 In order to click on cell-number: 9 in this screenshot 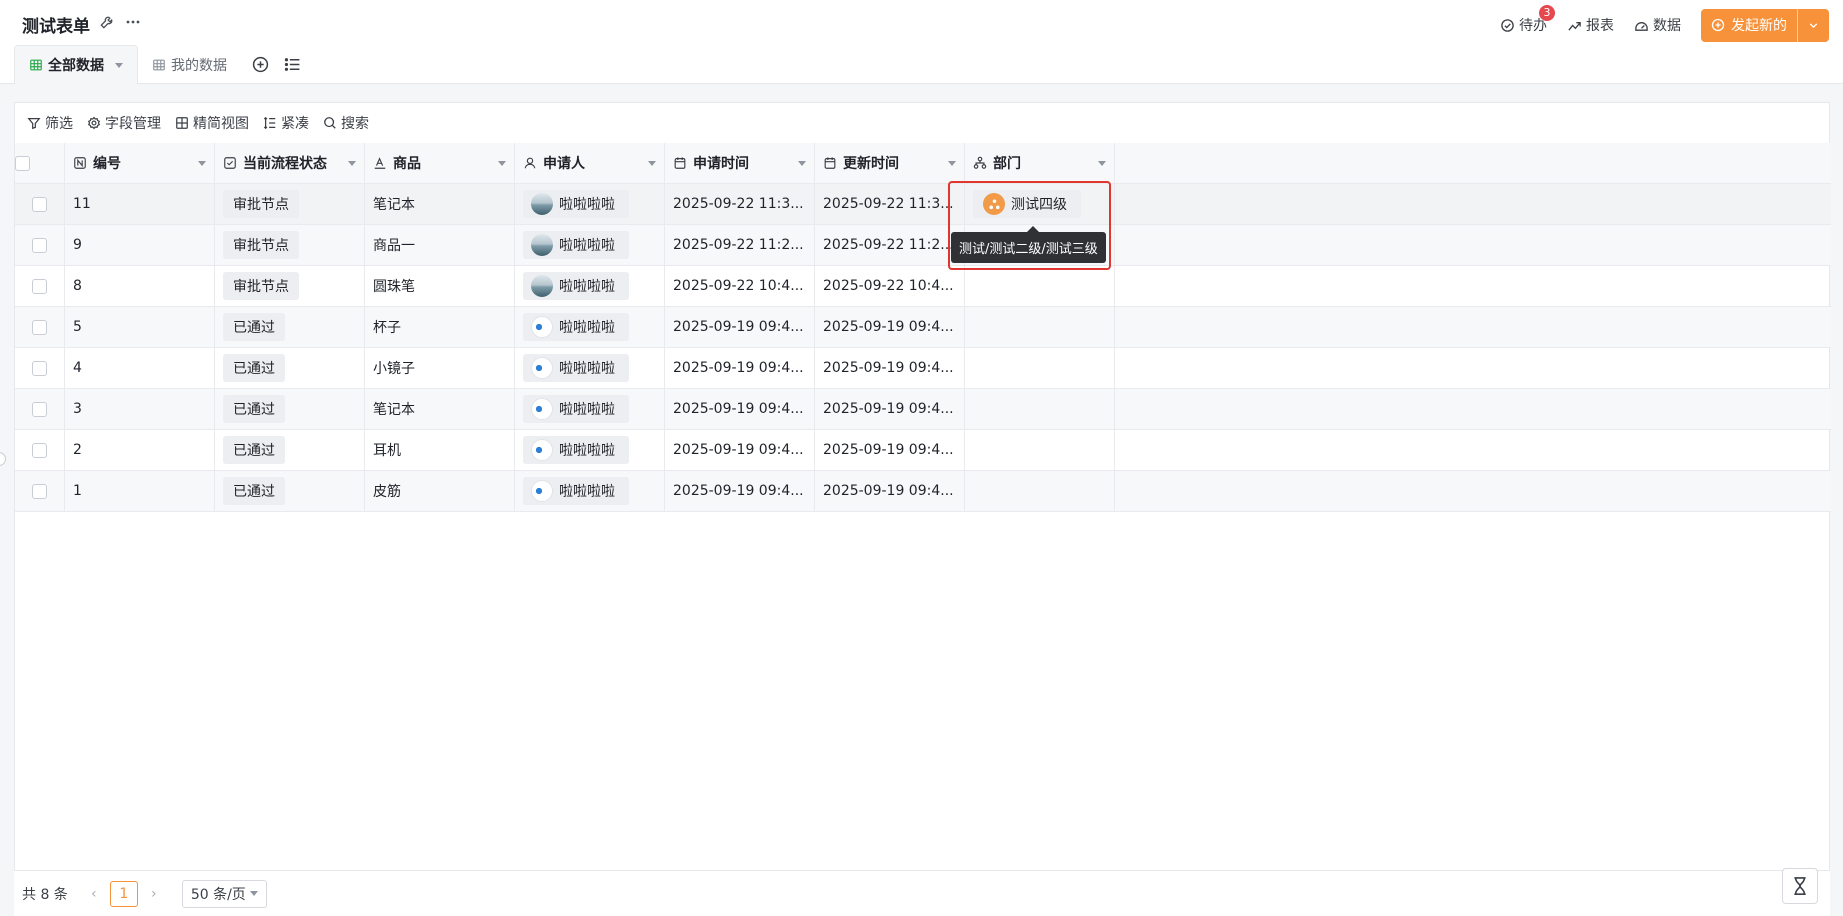, I will do `click(140, 245)`.